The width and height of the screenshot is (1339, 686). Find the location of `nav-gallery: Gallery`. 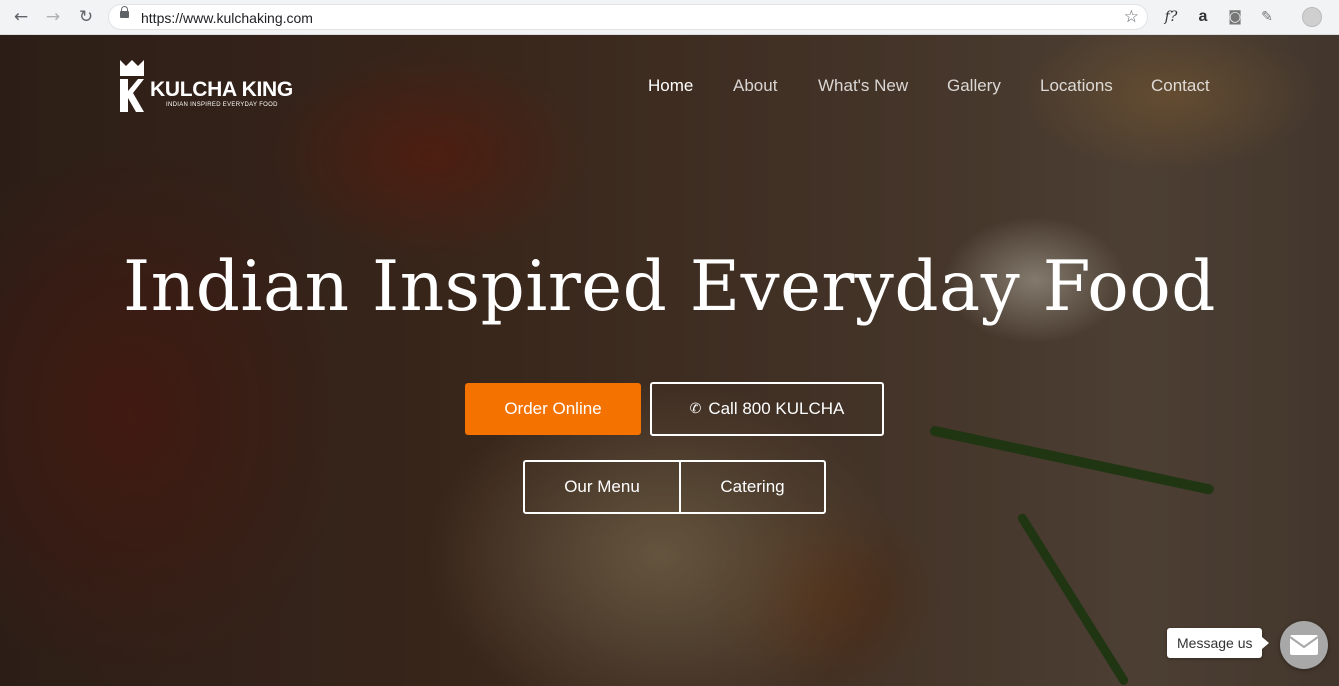

nav-gallery: Gallery is located at coordinates (974, 86).